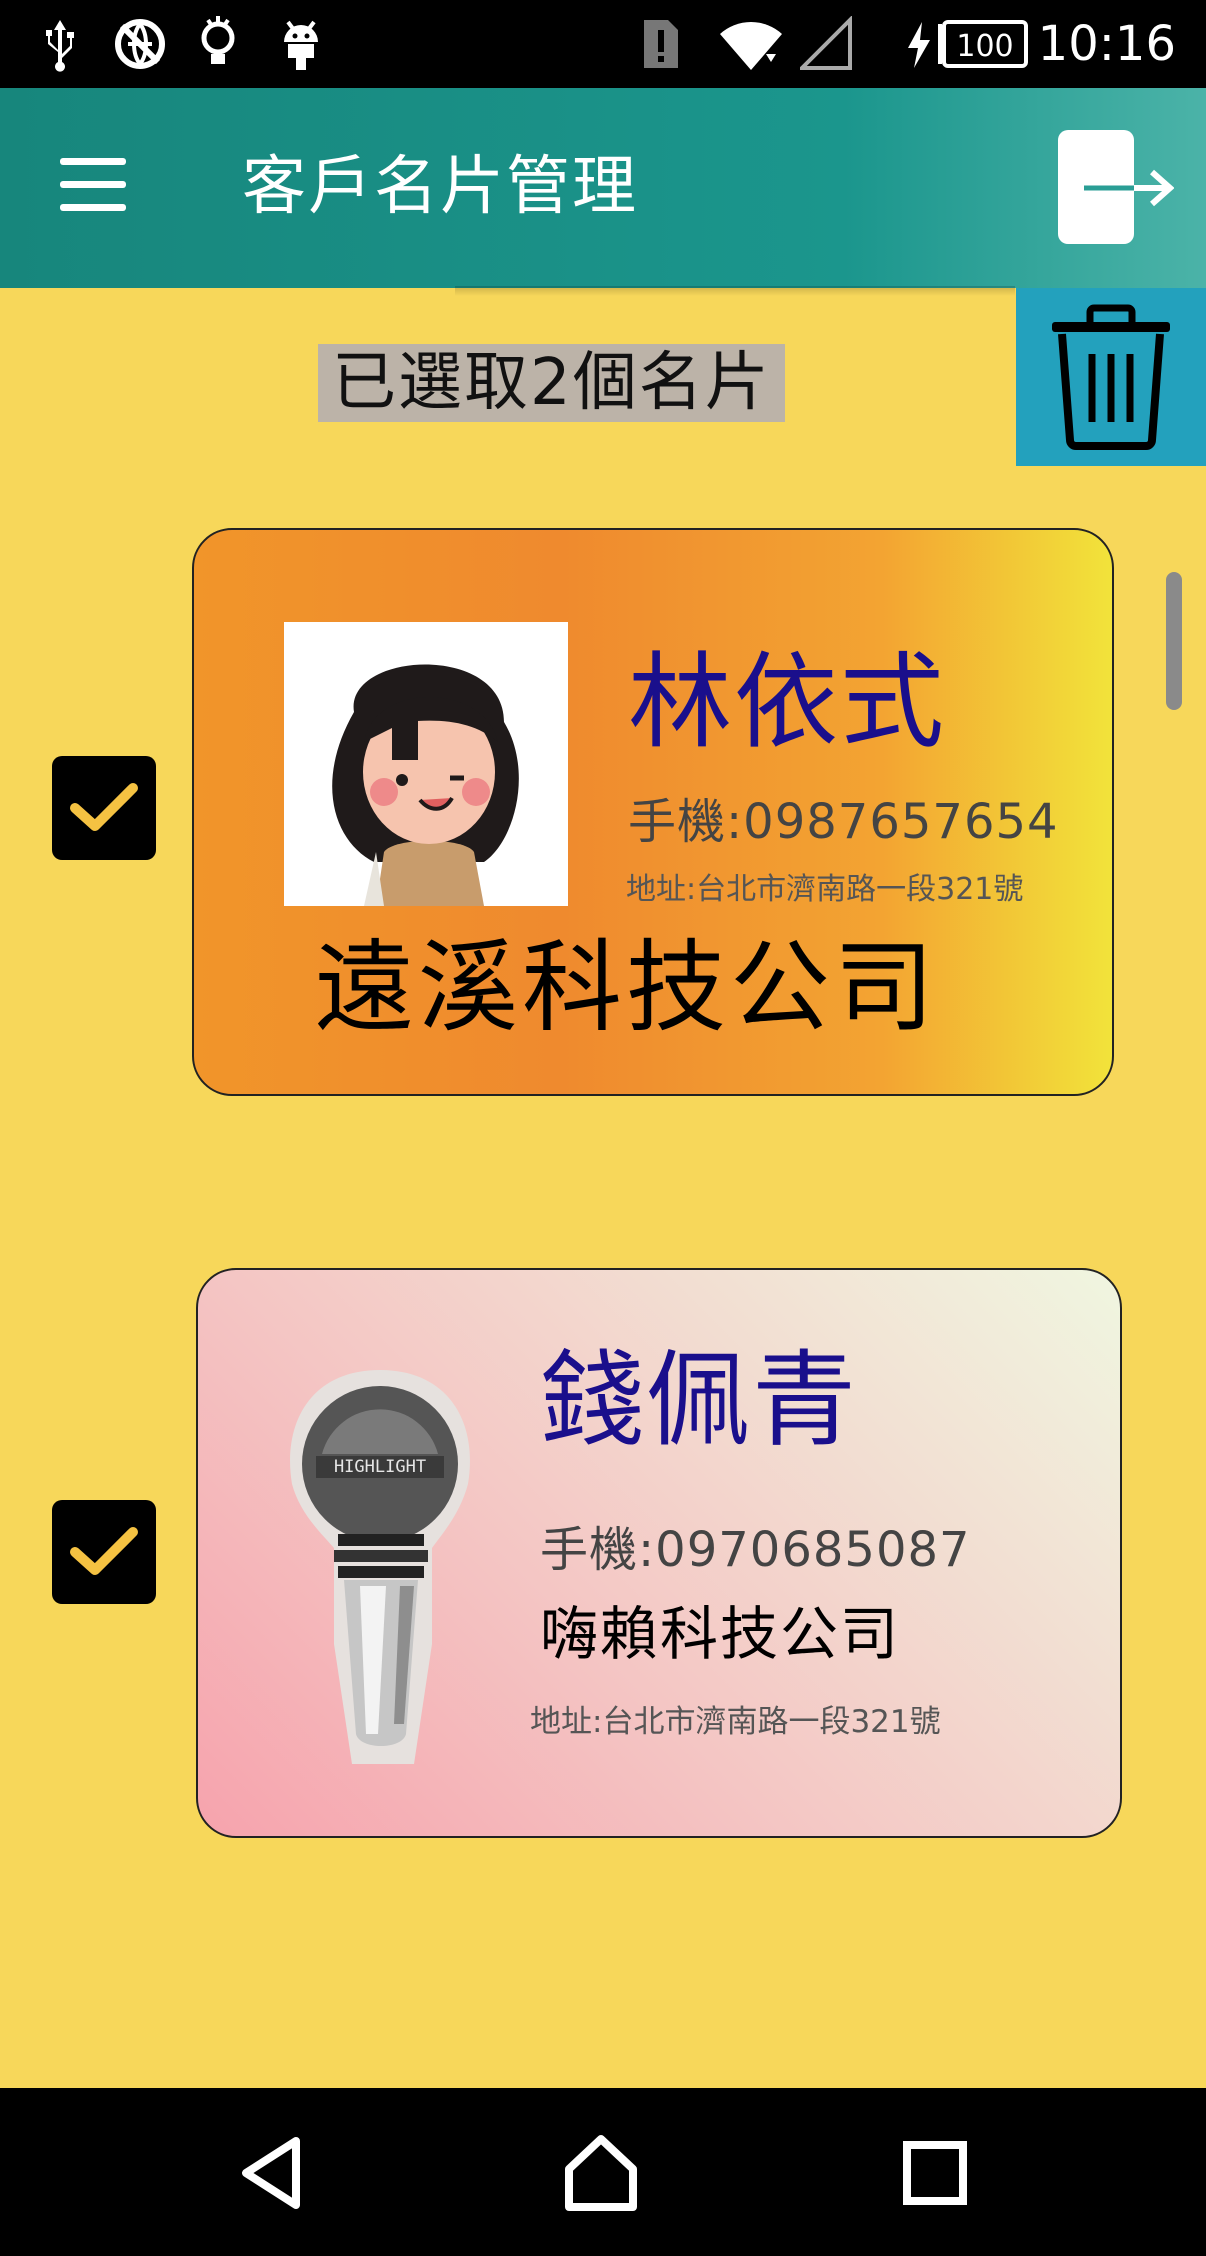 This screenshot has width=1206, height=2256. I want to click on selection-count: 已選取2個名片, so click(551, 383).